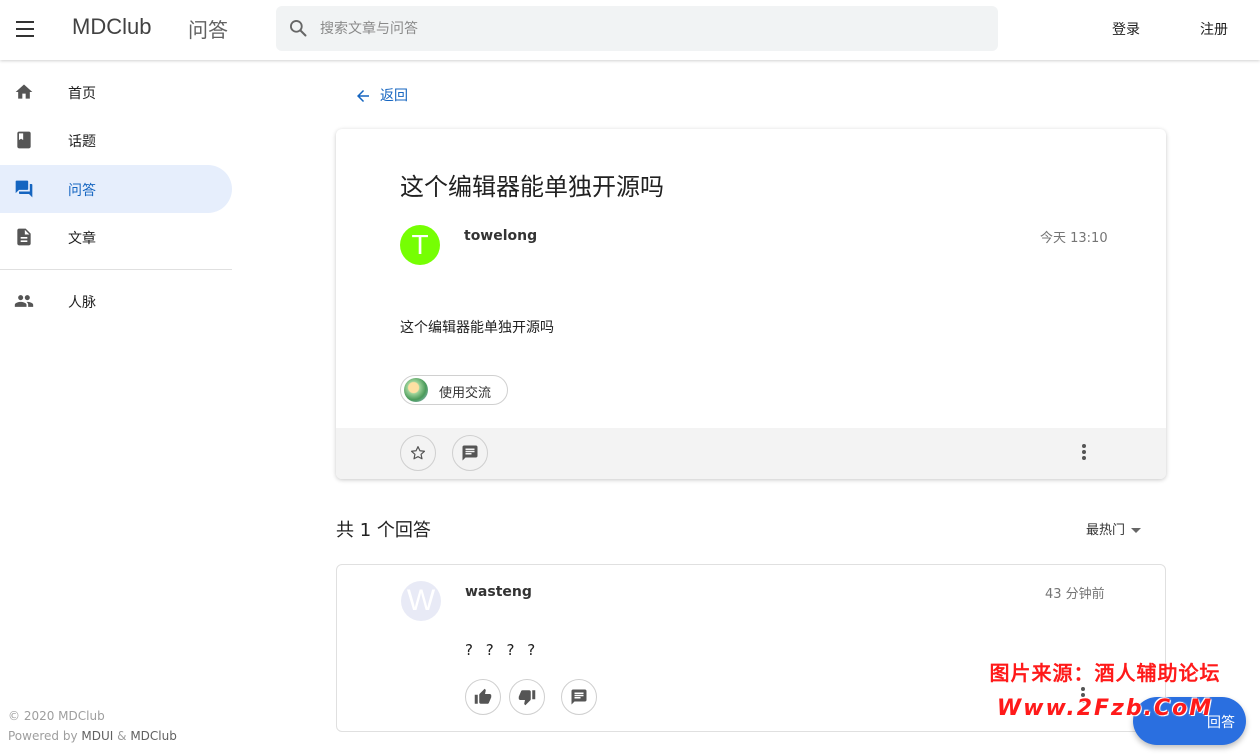  I want to click on question-body: 这个编辑器能单独开源吗, so click(477, 328).